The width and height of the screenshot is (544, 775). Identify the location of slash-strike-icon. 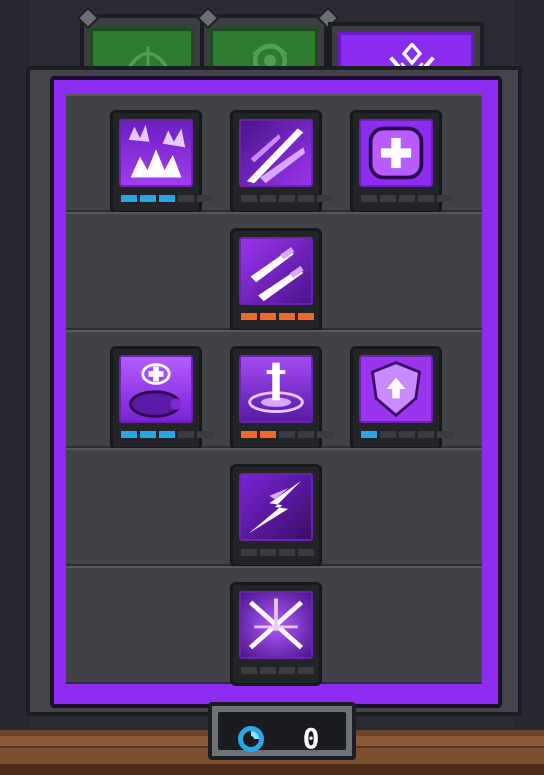
(276, 156).